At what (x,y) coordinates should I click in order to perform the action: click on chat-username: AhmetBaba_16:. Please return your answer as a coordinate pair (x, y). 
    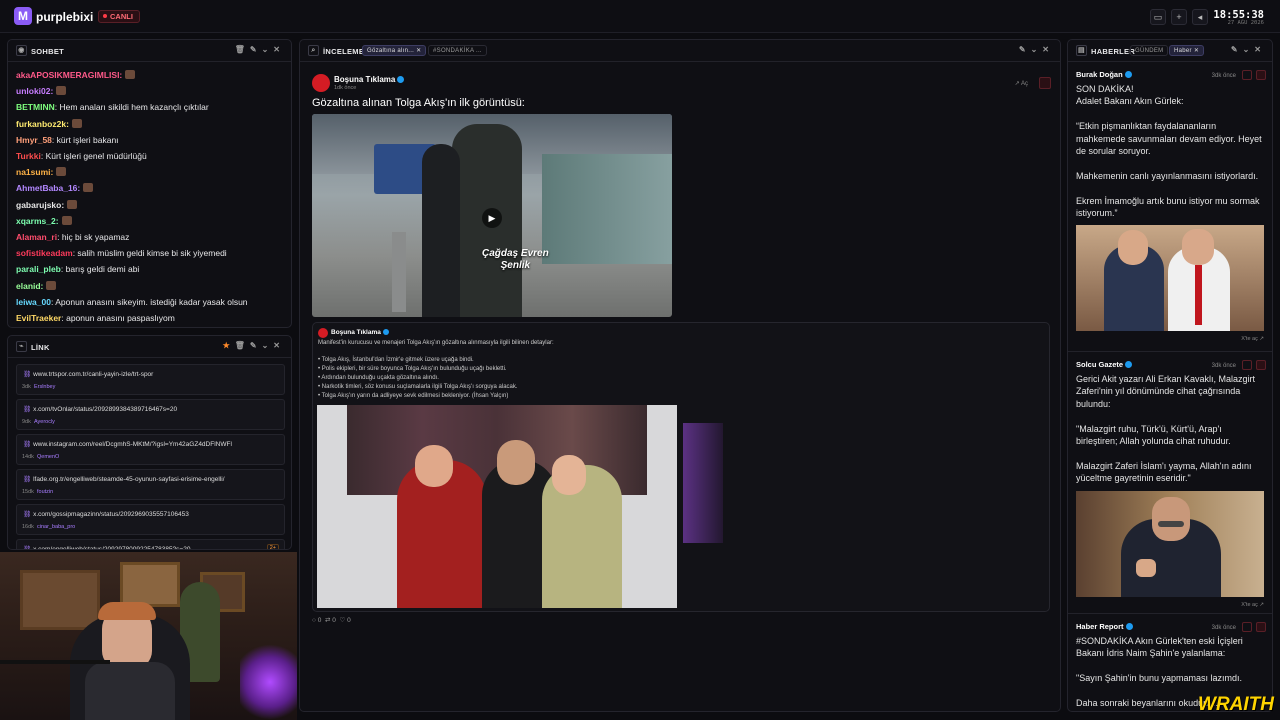
    Looking at the image, I should click on (48, 188).